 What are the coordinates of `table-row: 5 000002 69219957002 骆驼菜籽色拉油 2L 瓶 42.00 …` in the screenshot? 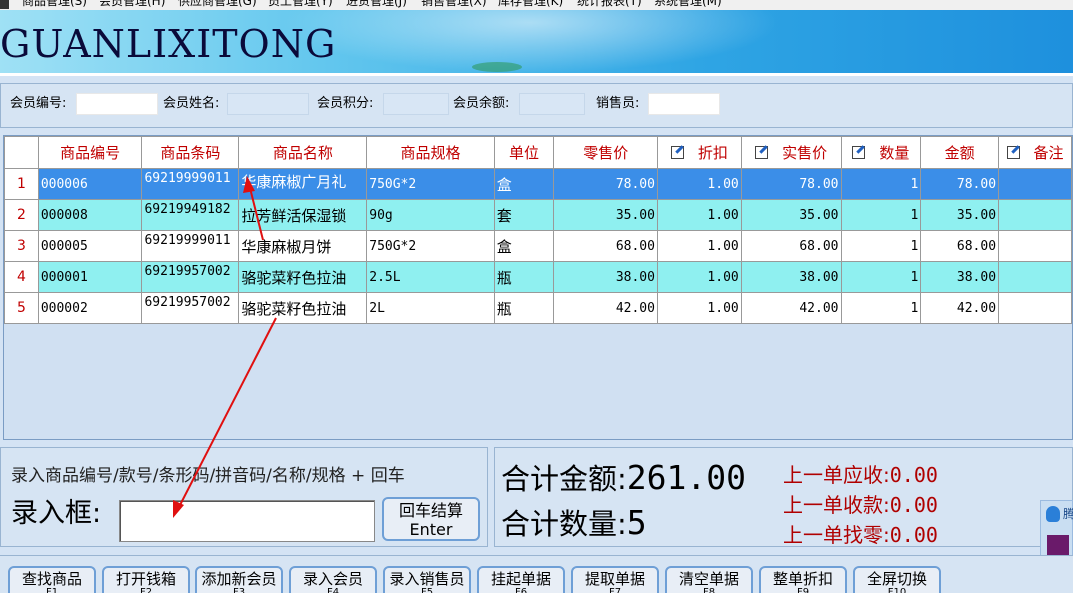 It's located at (538, 308).